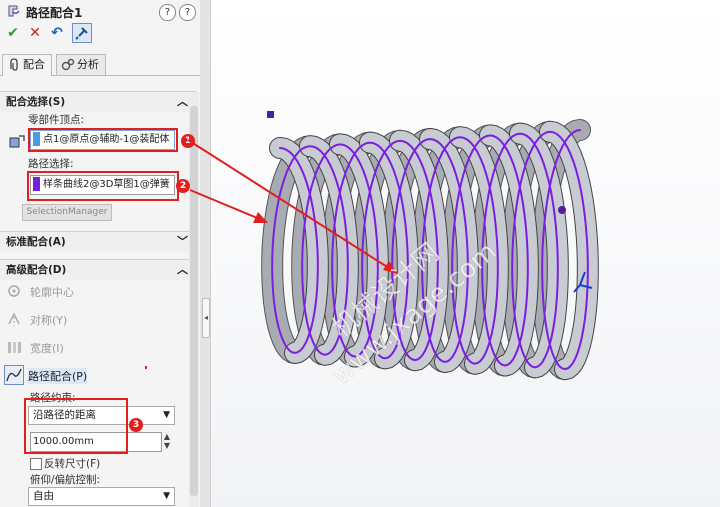 Image resolution: width=720 pixels, height=507 pixels. I want to click on profile-center-icon, so click(14, 291).